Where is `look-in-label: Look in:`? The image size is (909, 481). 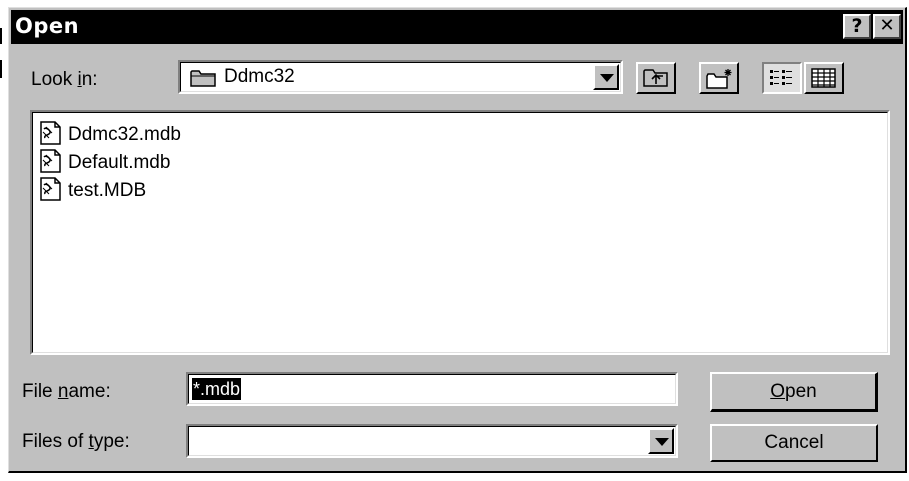
look-in-label: Look in: is located at coordinates (64, 79).